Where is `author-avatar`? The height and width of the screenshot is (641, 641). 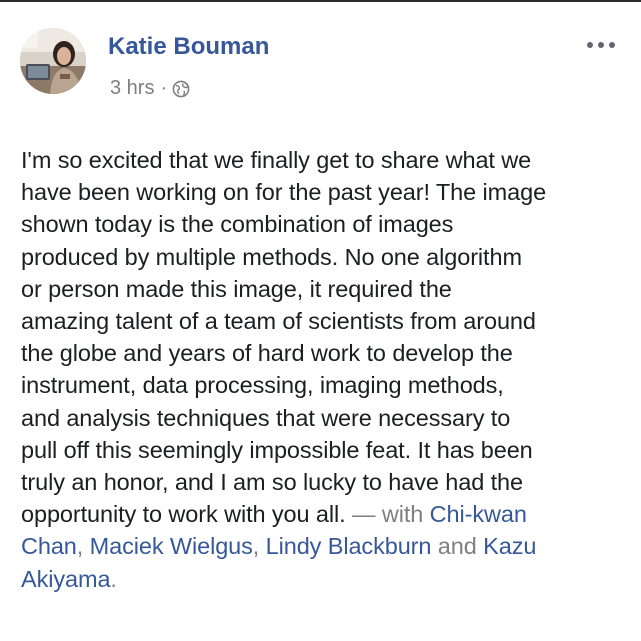 author-avatar is located at coordinates (53, 61).